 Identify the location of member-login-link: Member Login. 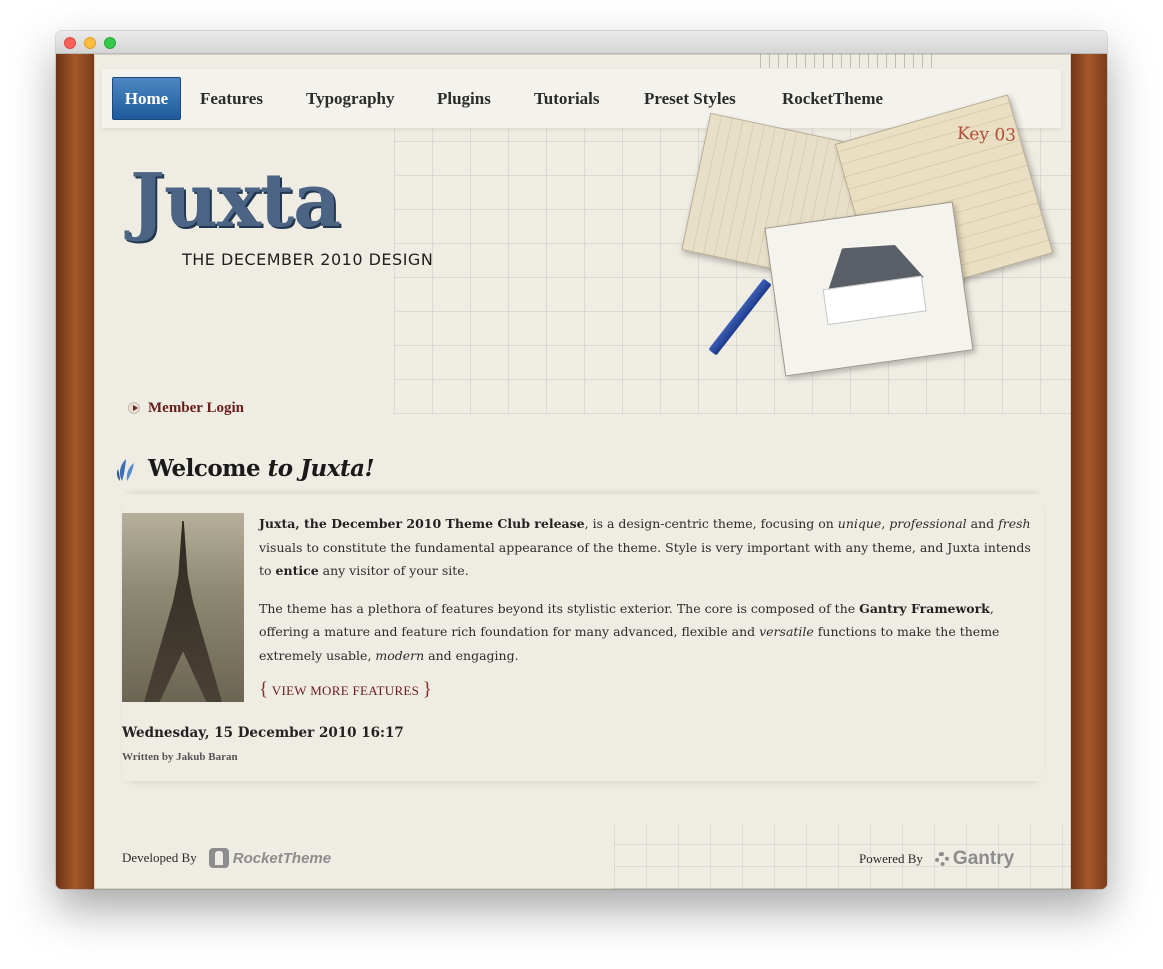
(186, 408).